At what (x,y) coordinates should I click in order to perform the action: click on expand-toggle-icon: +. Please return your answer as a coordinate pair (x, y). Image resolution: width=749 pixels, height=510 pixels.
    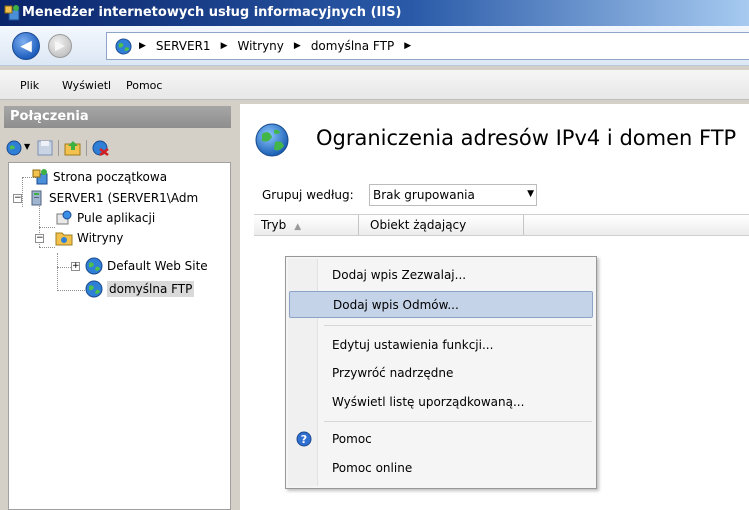
    Looking at the image, I should click on (75, 266).